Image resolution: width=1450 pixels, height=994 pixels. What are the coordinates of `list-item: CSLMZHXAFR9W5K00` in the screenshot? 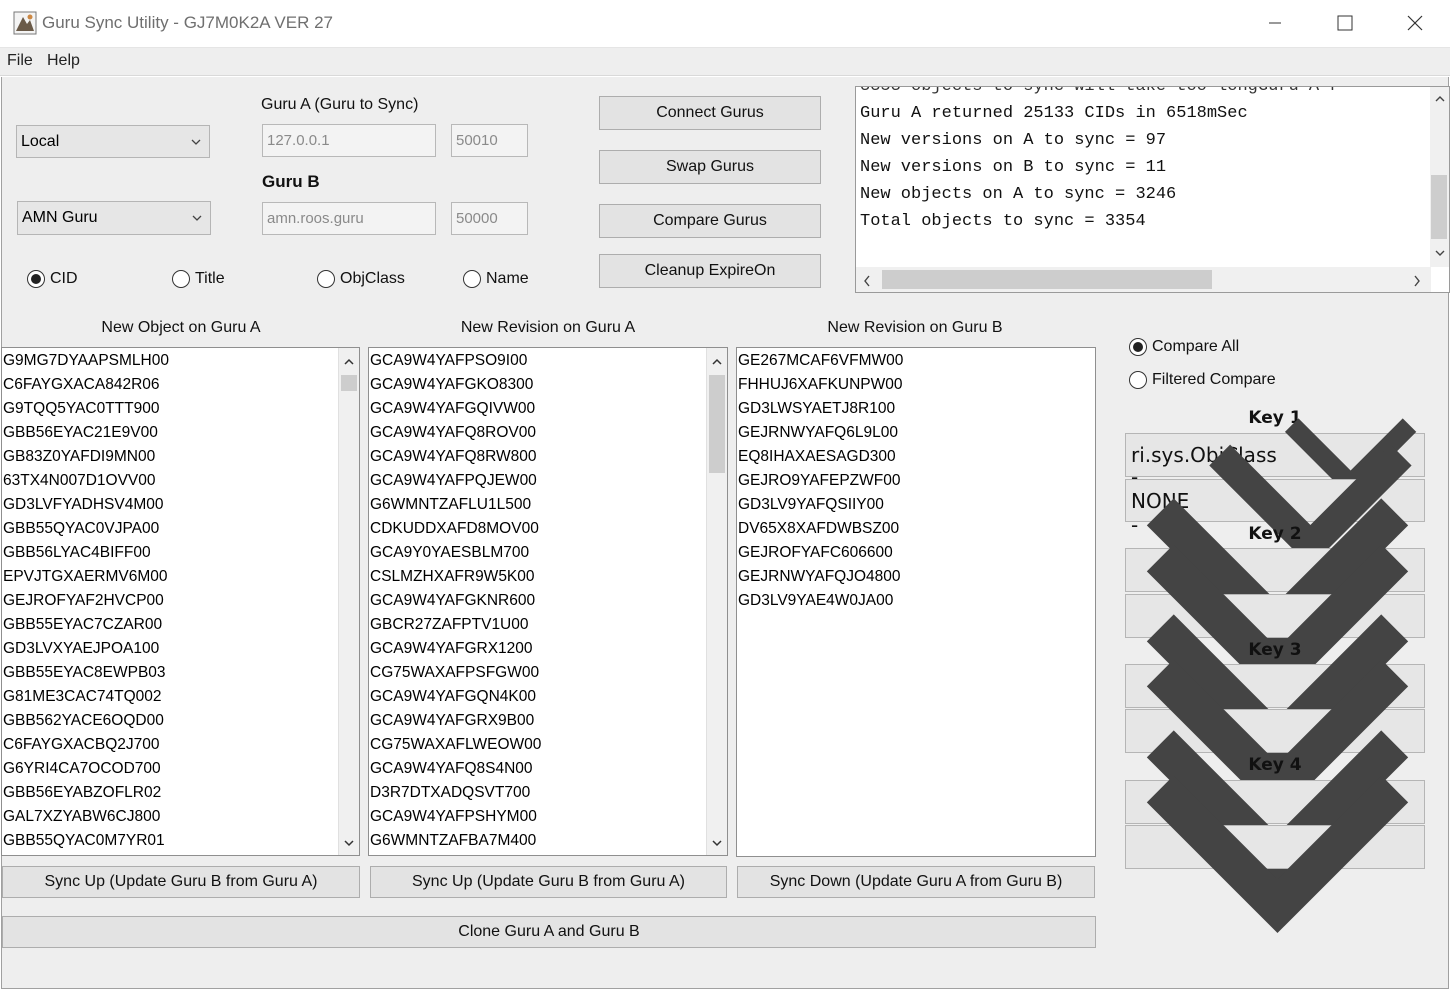 It's located at (548, 577).